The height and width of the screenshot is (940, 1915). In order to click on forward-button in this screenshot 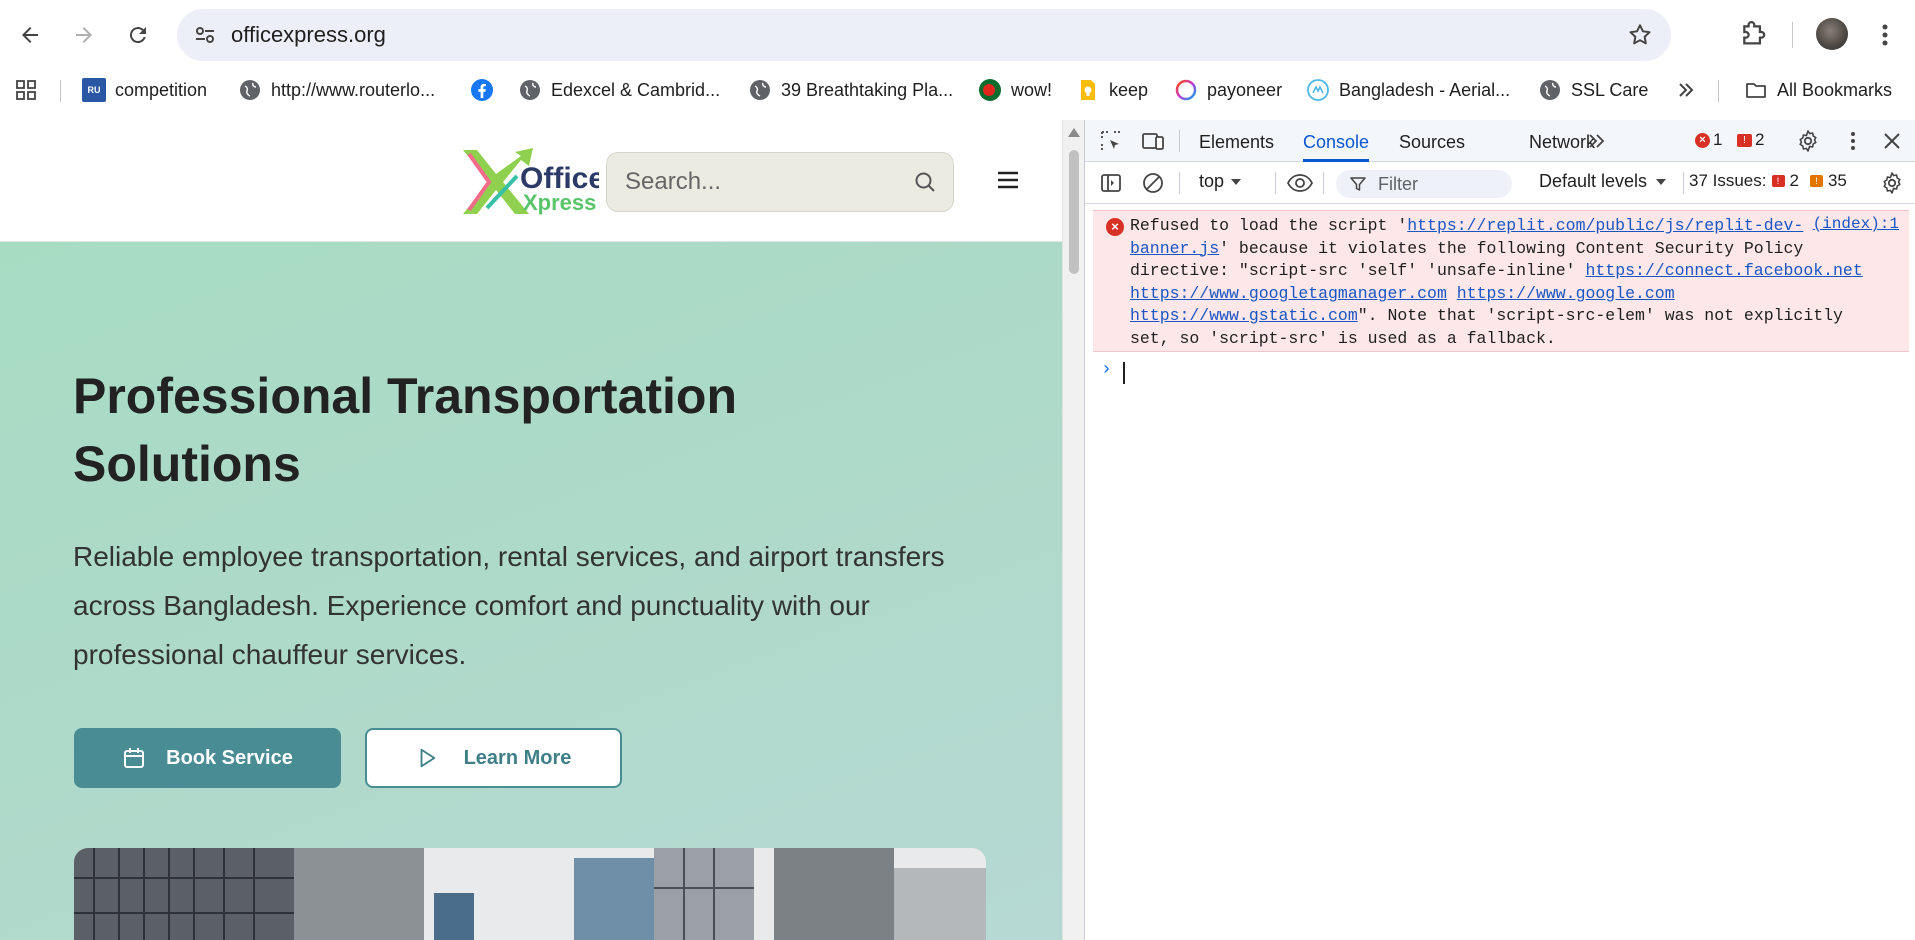, I will do `click(84, 35)`.